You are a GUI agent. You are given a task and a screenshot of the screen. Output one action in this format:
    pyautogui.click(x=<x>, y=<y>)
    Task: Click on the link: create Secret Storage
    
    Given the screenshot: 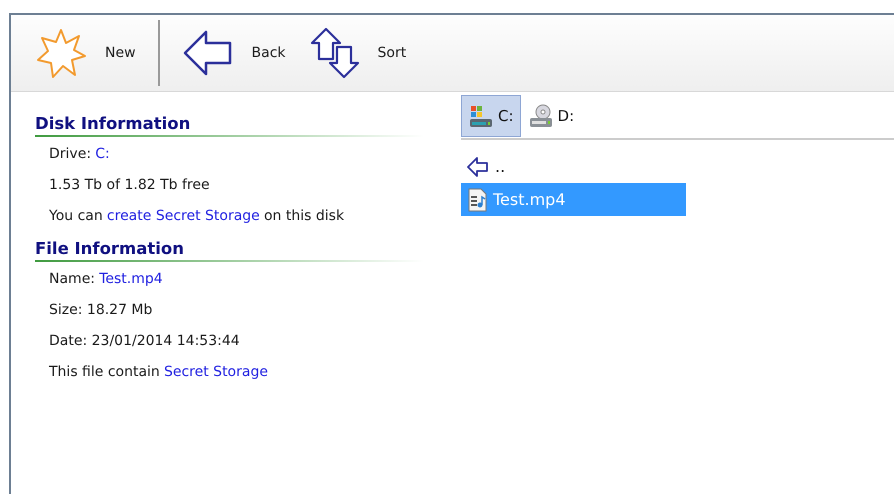 What is the action you would take?
    pyautogui.click(x=183, y=216)
    